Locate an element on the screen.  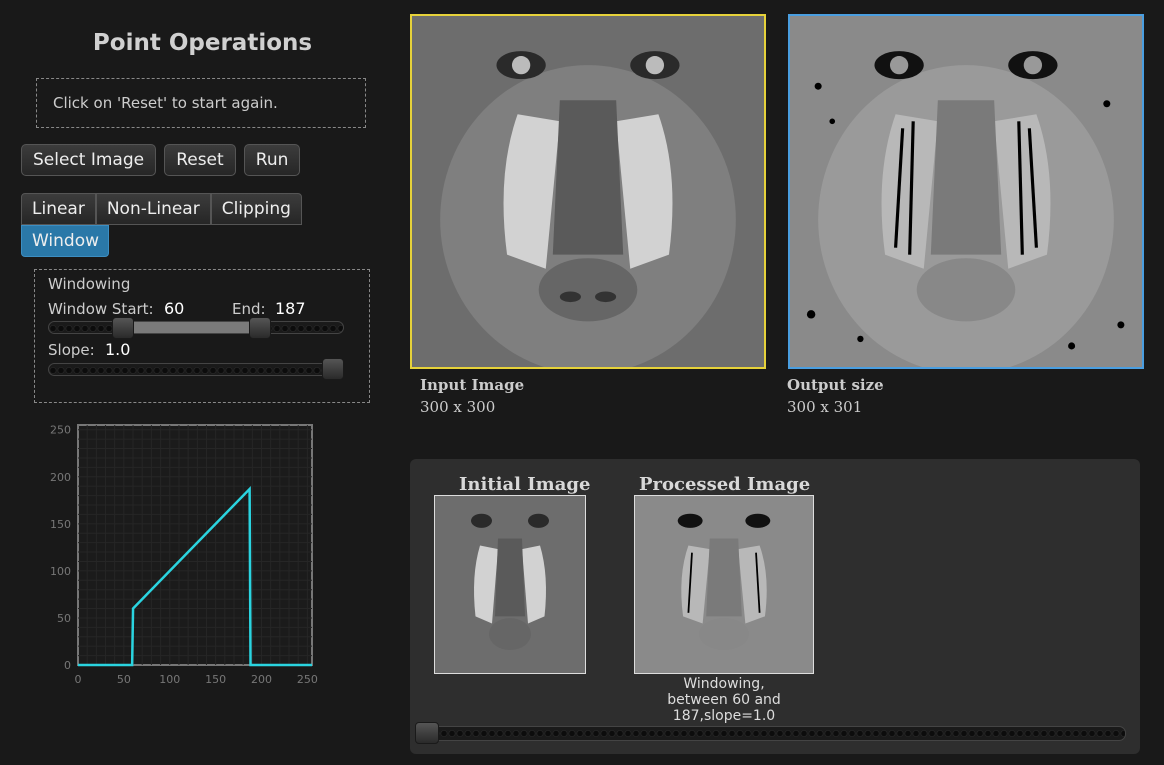
status-message: Click on 'Reset' to start again. is located at coordinates (201, 103).